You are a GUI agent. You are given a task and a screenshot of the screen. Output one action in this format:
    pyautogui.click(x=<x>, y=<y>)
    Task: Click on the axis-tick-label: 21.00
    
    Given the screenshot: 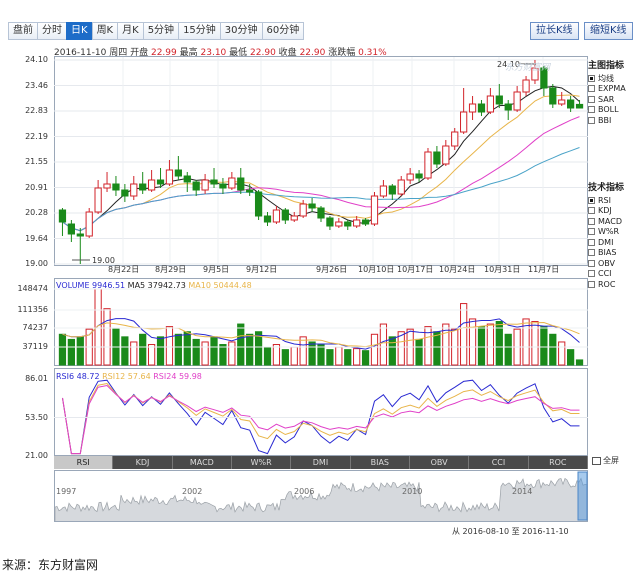 What is the action you would take?
    pyautogui.click(x=36, y=455)
    